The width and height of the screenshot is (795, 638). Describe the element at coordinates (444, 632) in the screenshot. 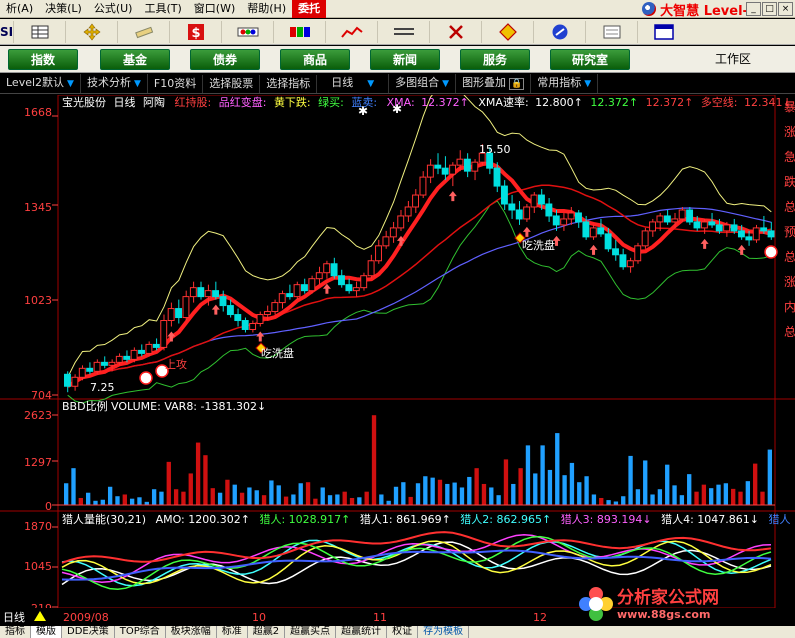

I see `btab-save-template: 存为模板` at that location.